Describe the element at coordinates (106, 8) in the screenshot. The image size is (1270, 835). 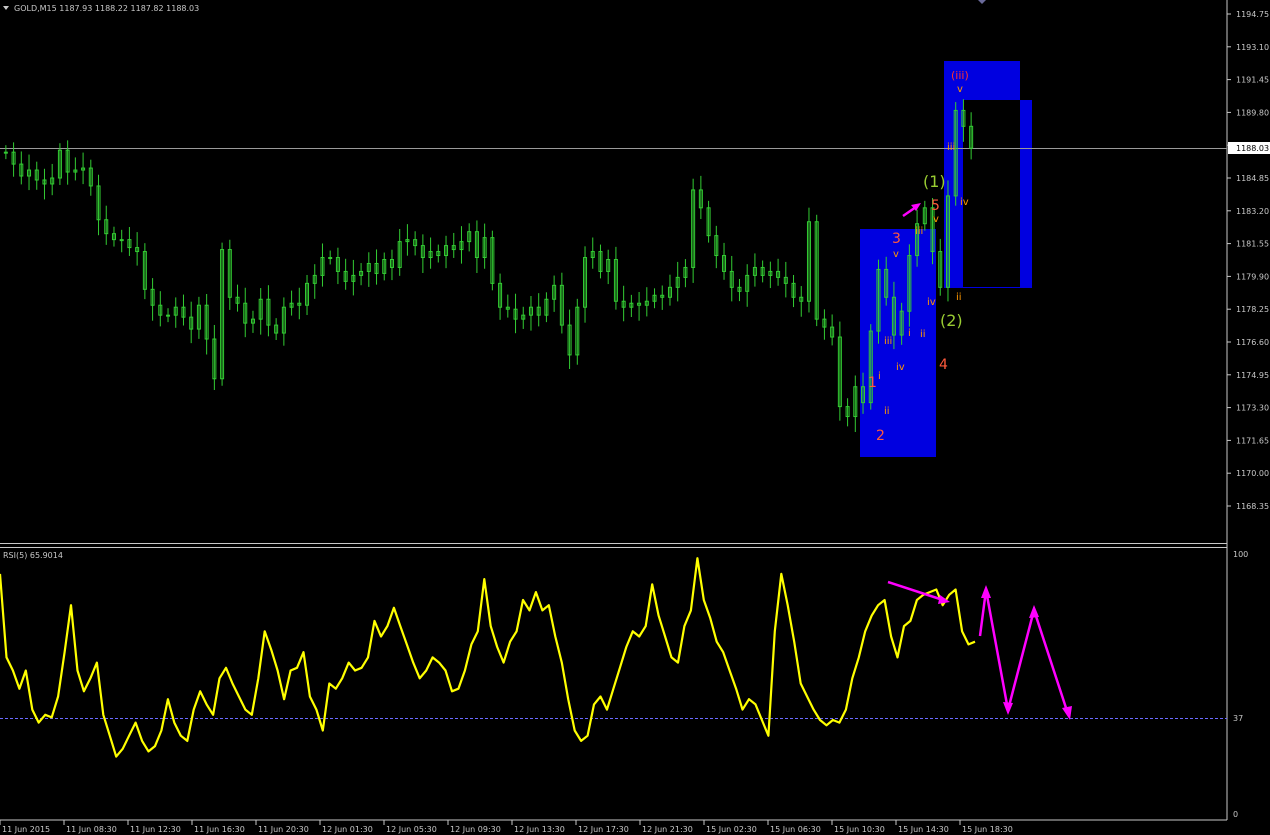
I see `quote-text: GOLD,M15 1187.93 1188.22 1187.82 1188.03` at that location.